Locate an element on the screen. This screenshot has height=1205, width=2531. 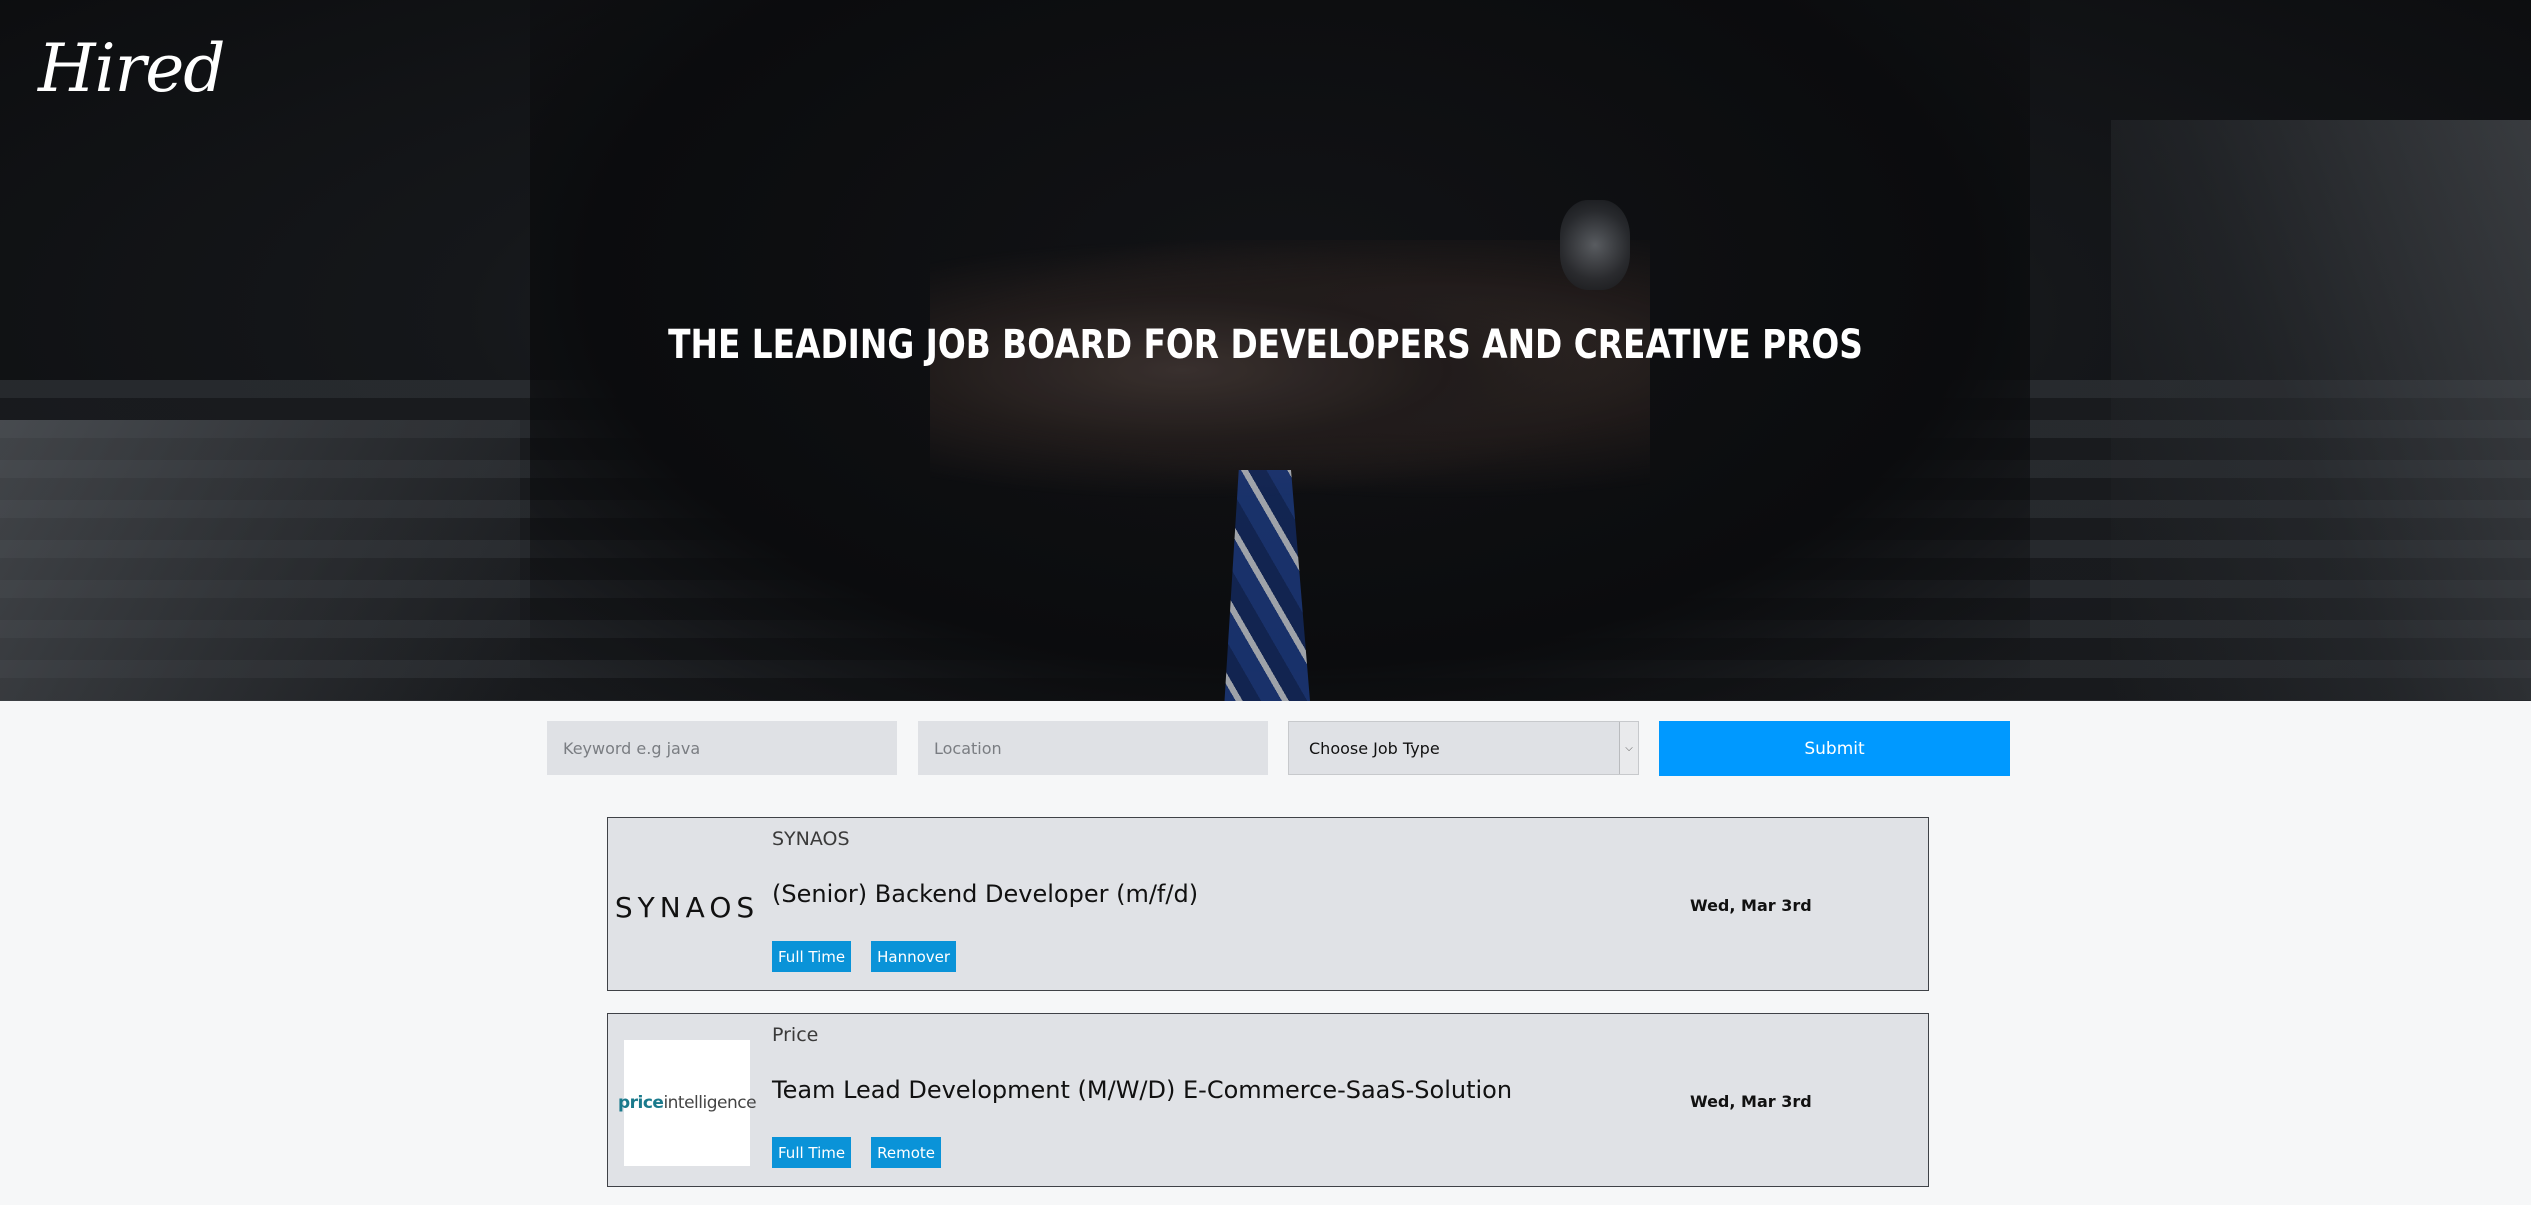
company-name: Price is located at coordinates (795, 1035).